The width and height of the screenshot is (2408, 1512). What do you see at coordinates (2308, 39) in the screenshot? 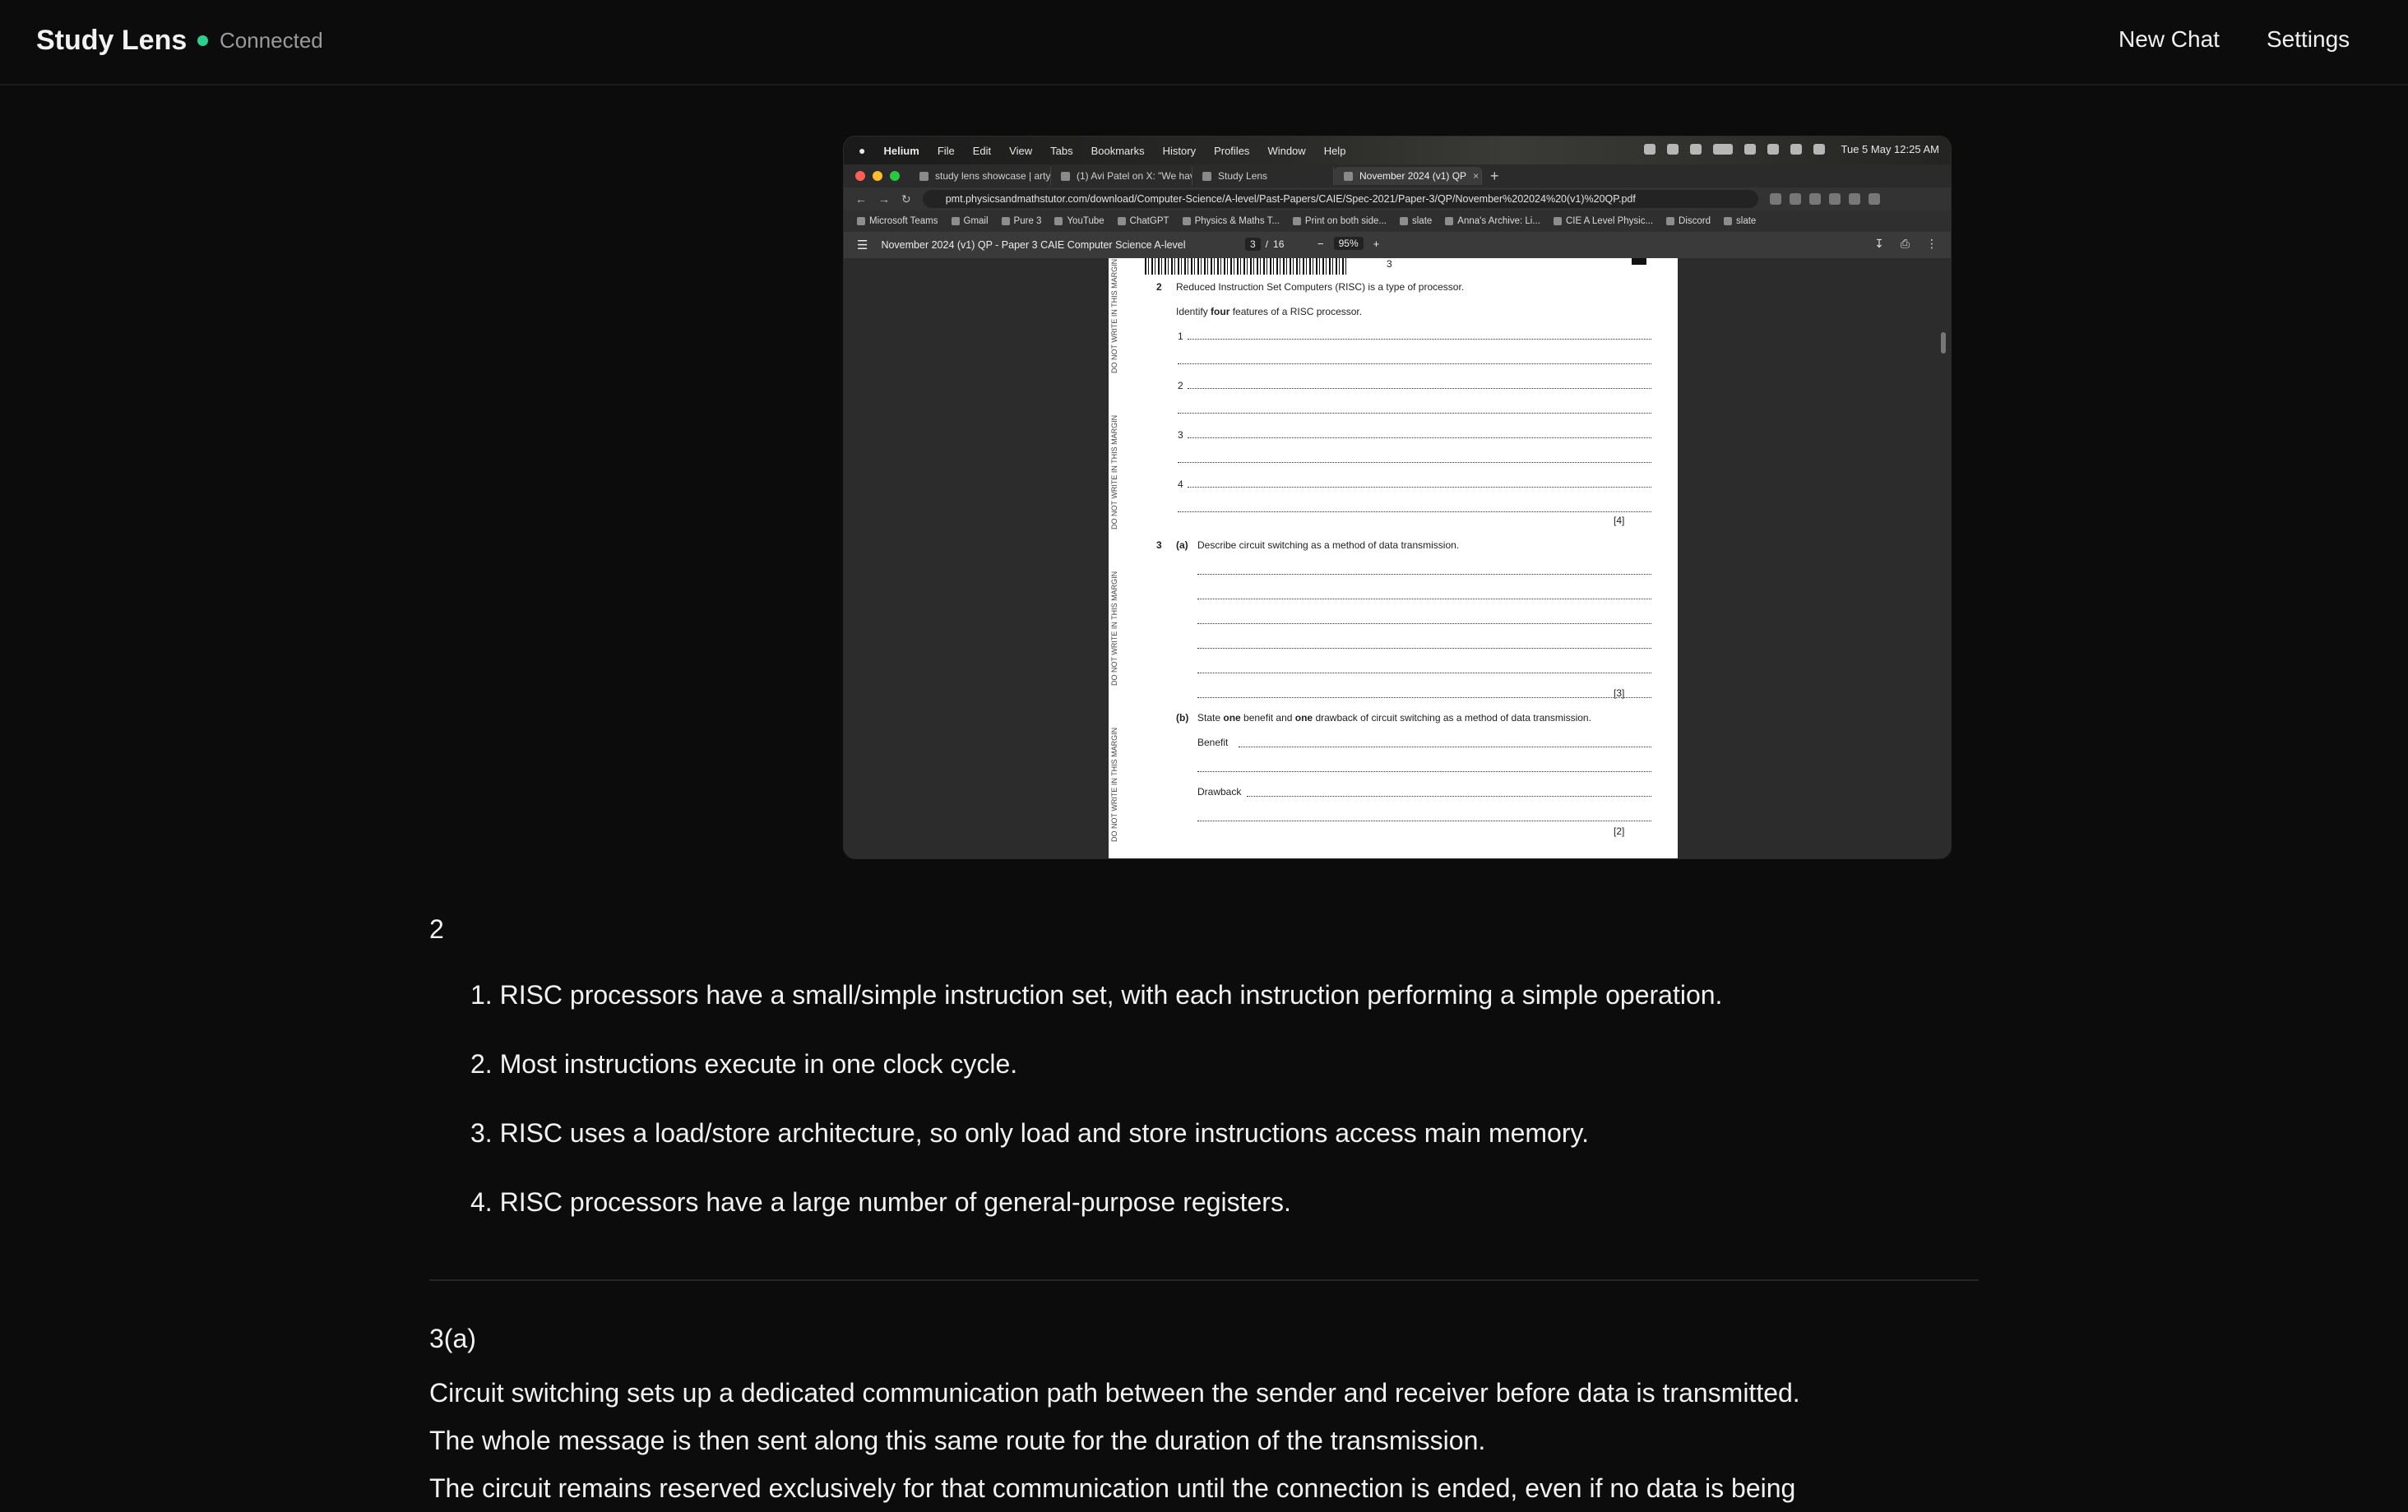
I see `settings-button: Settings` at bounding box center [2308, 39].